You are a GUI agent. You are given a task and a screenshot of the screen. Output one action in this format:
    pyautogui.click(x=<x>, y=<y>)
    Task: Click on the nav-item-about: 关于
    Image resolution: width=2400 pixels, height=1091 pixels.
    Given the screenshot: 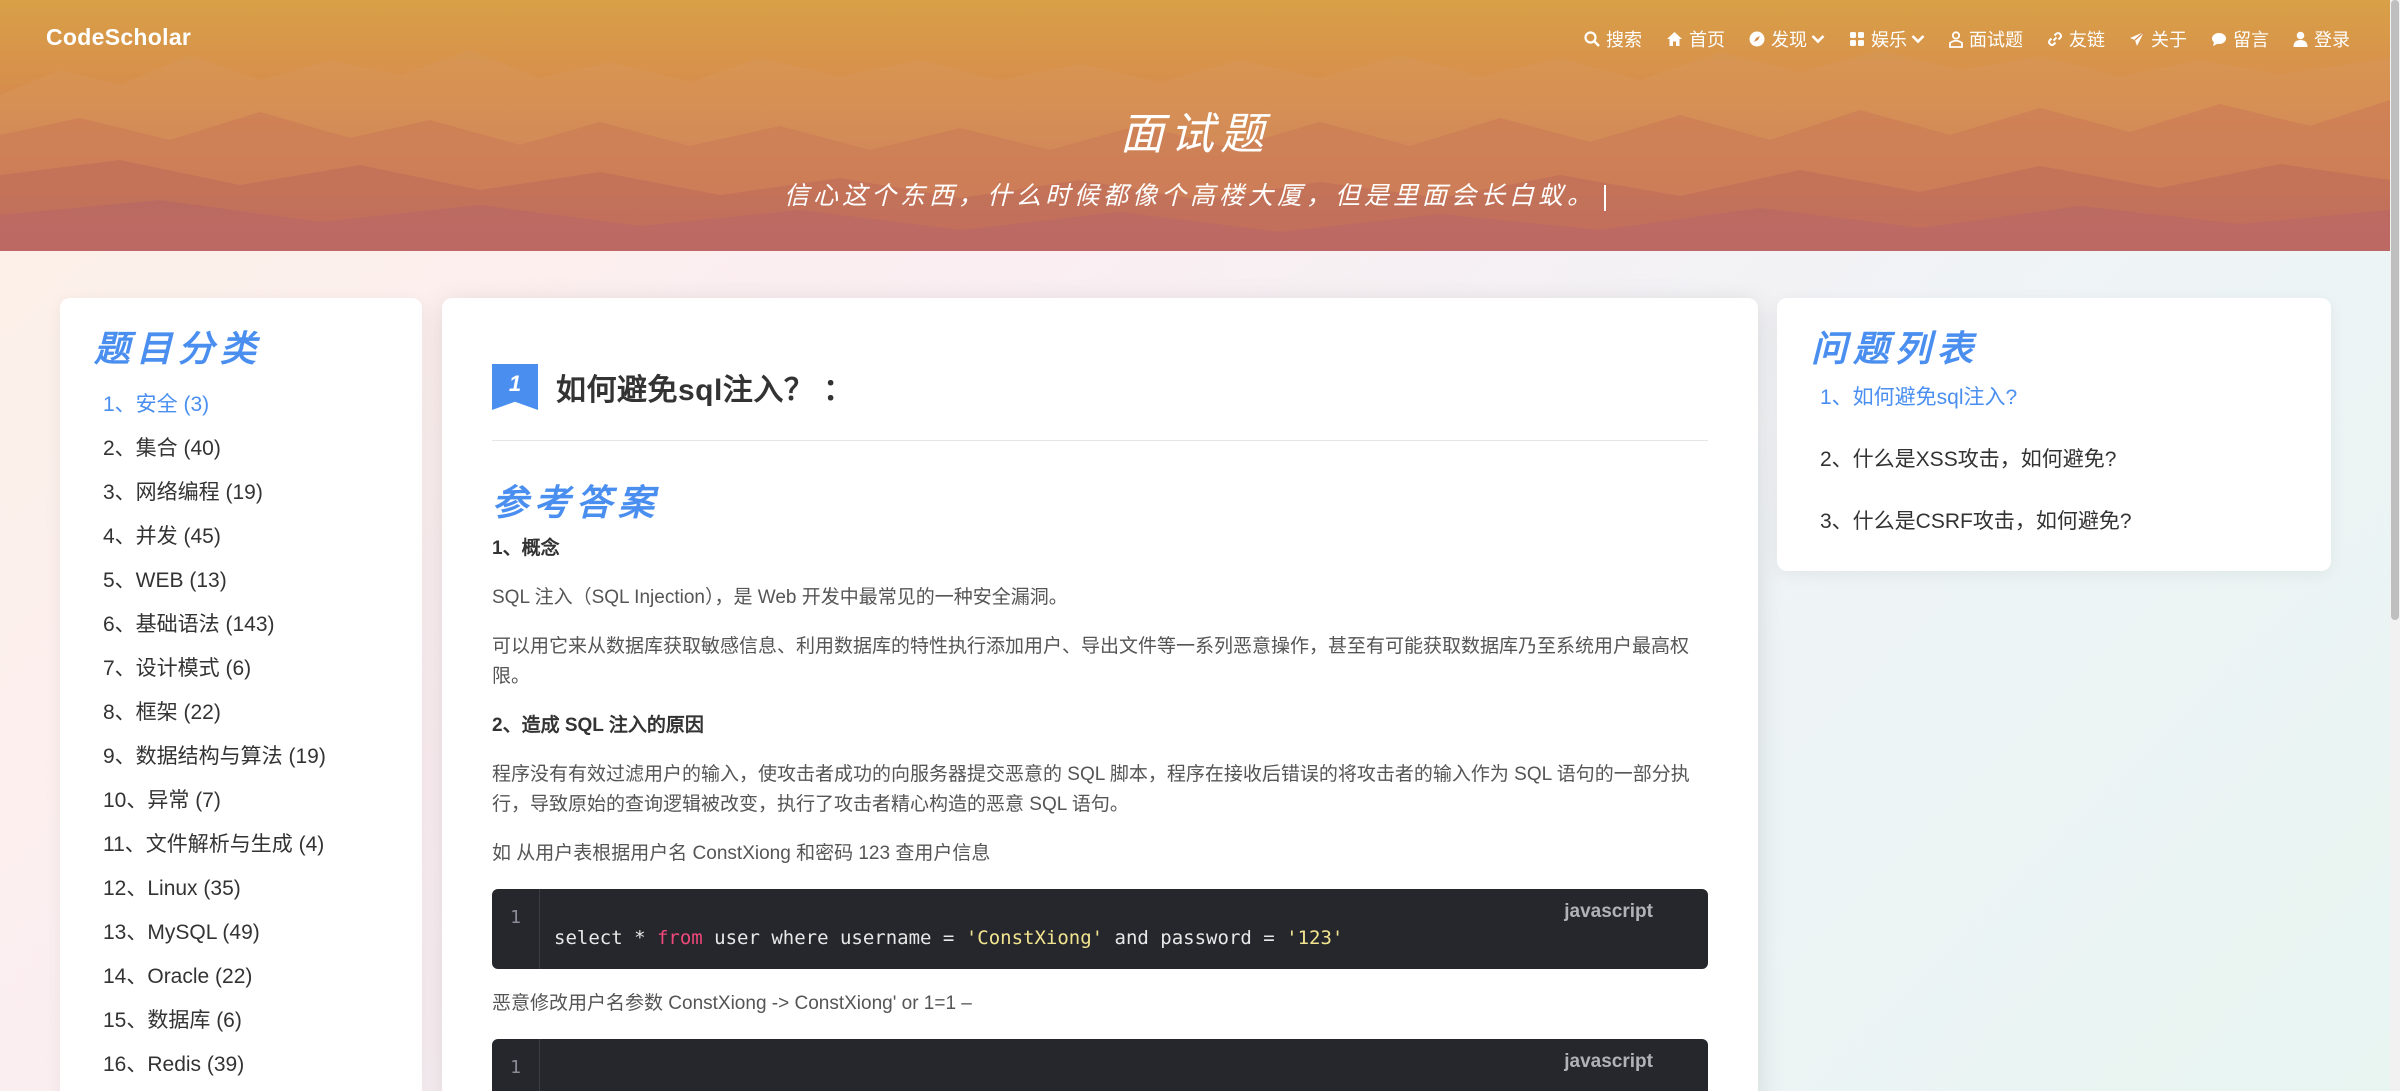 What is the action you would take?
    pyautogui.click(x=2158, y=39)
    